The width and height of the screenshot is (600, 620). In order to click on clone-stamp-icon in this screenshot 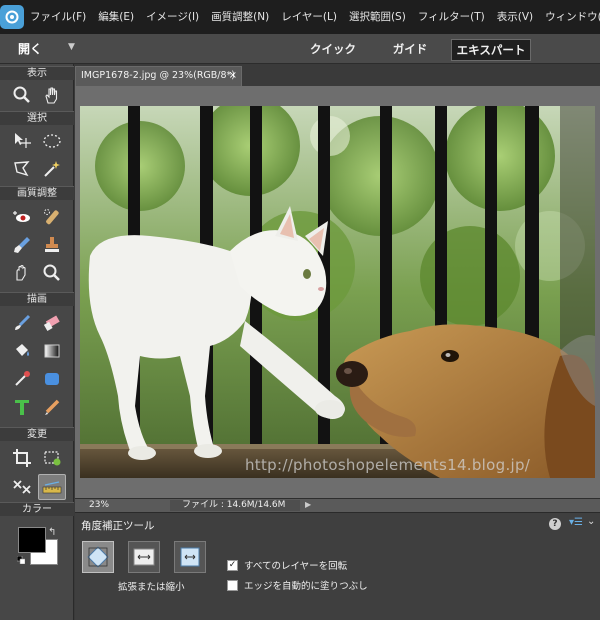, I will do `click(52, 245)`.